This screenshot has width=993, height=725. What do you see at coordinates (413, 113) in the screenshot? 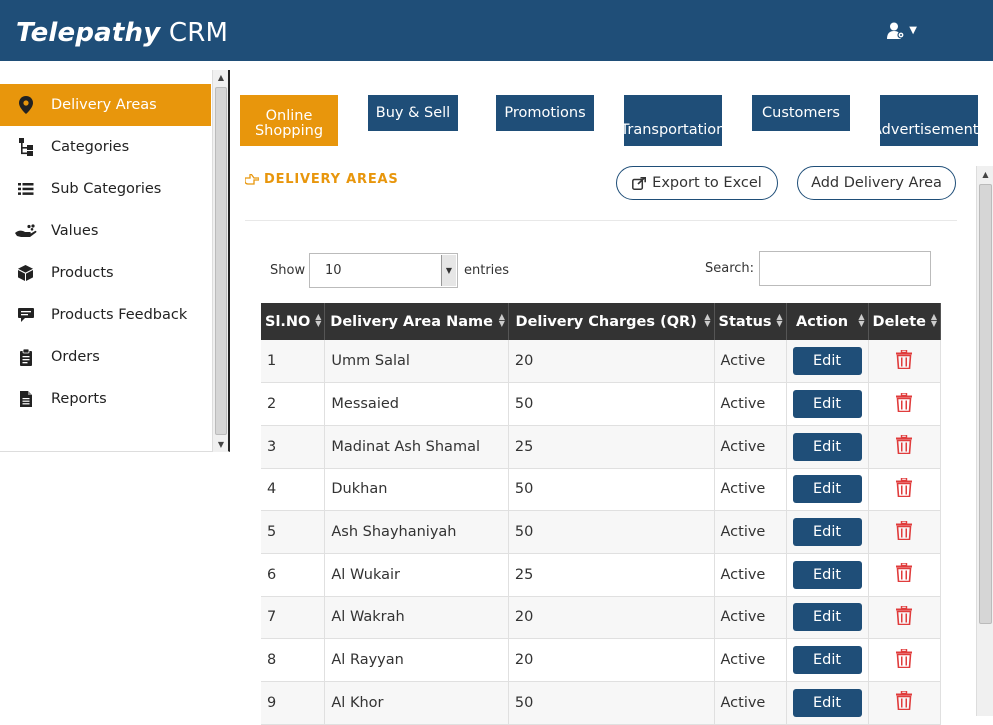
I see `tab-buy-sell: Buy & Sell` at bounding box center [413, 113].